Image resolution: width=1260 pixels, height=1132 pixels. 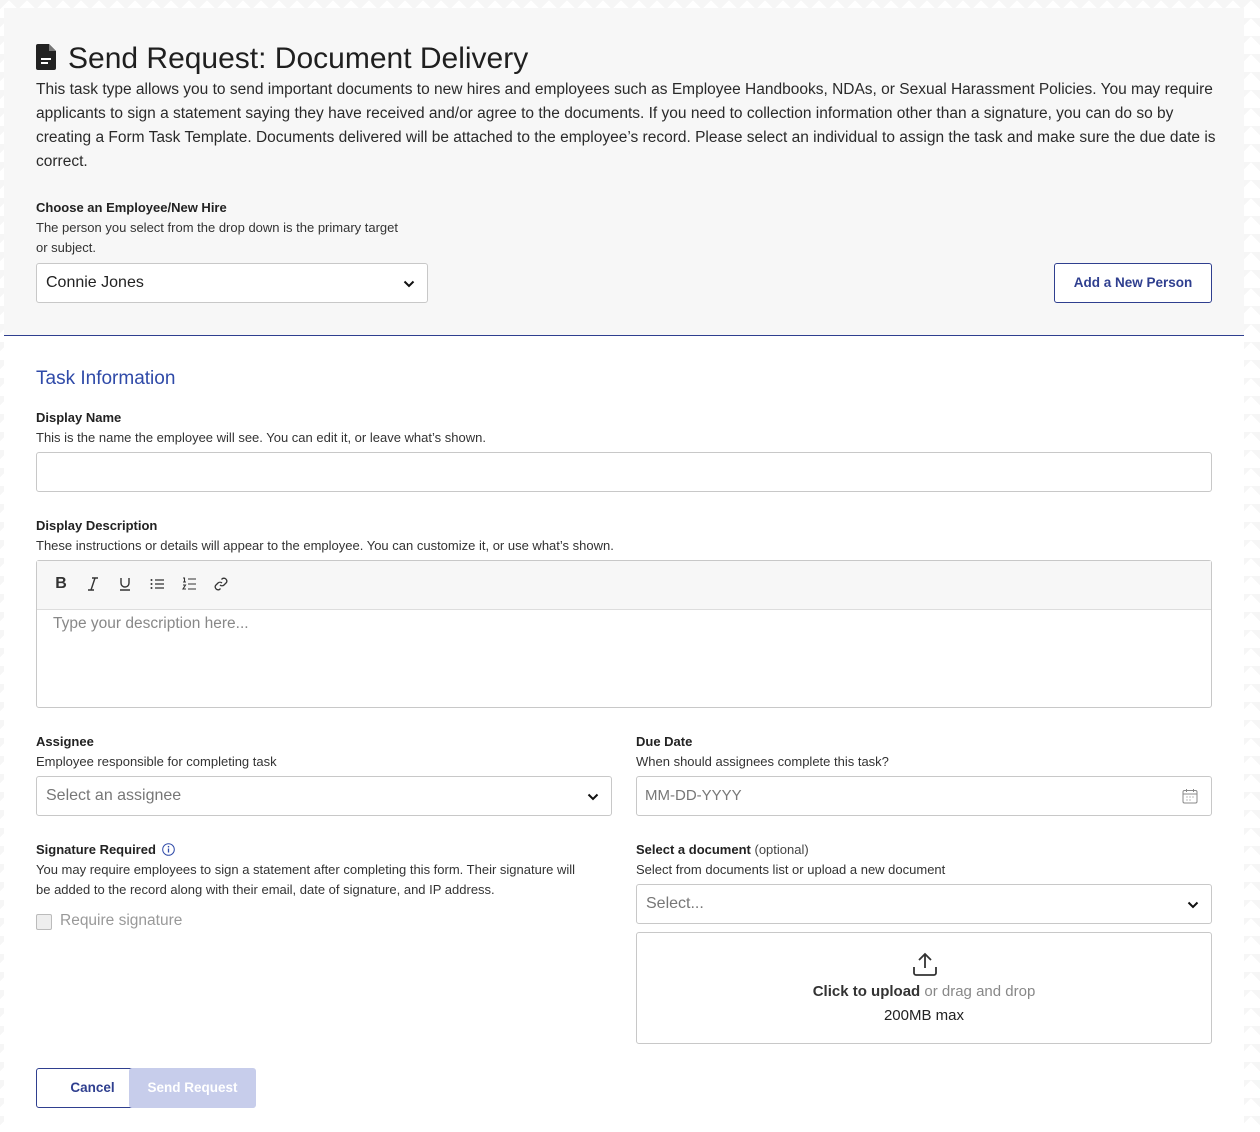 What do you see at coordinates (221, 584) in the screenshot?
I see `link-icon` at bounding box center [221, 584].